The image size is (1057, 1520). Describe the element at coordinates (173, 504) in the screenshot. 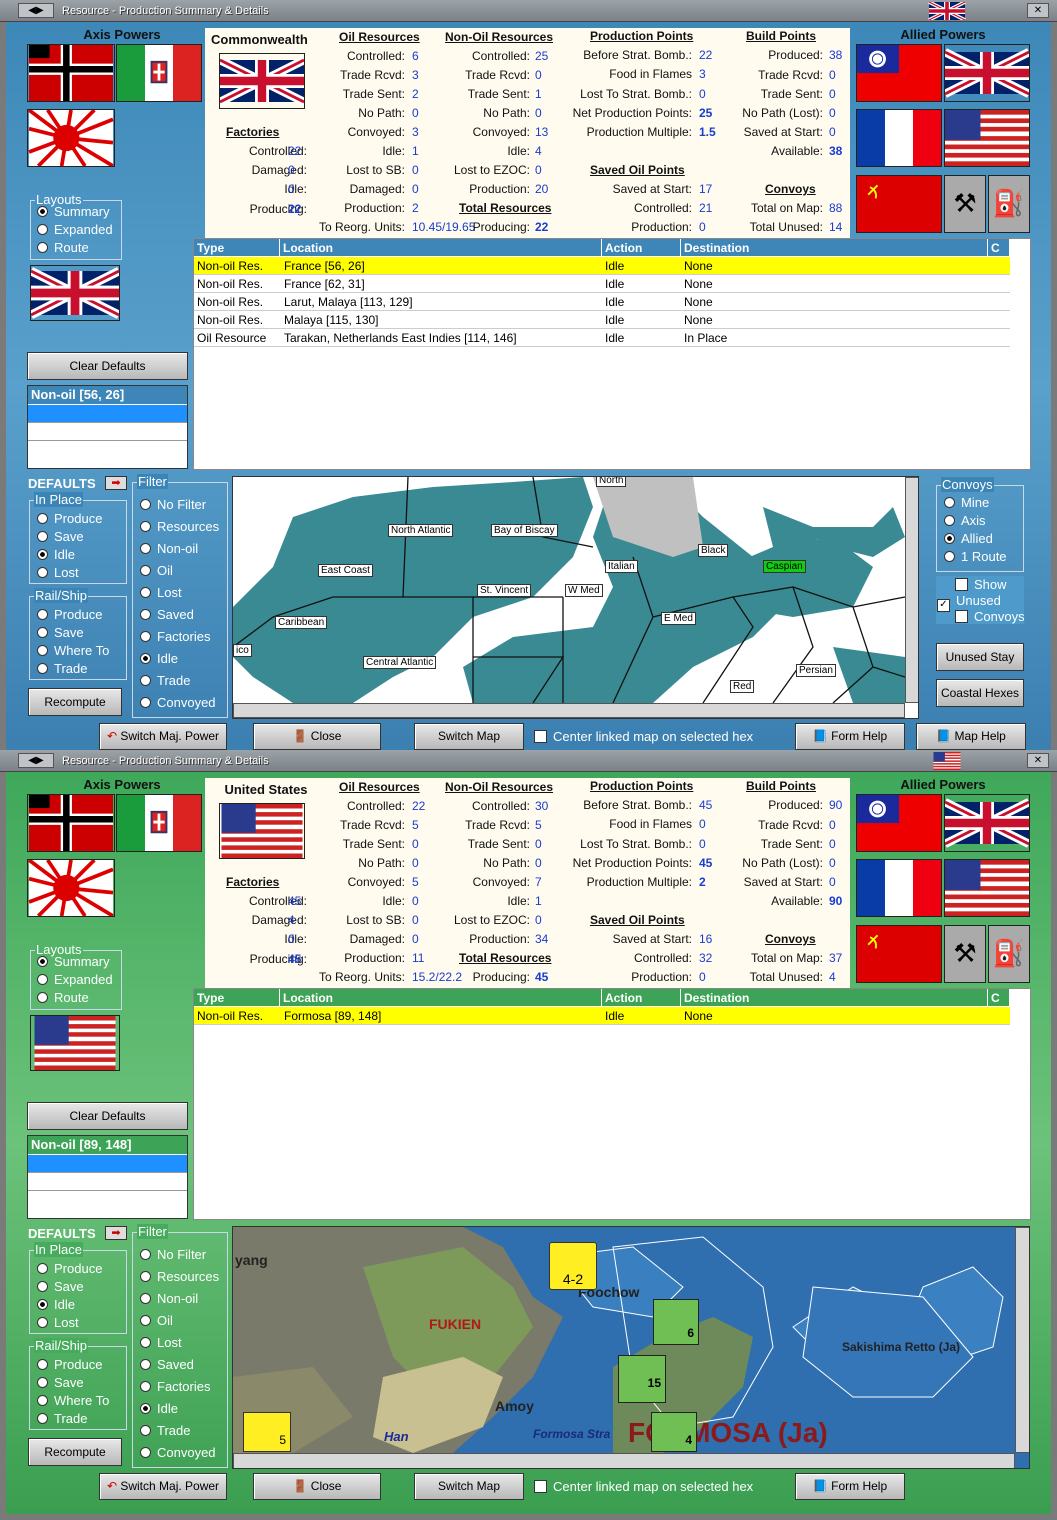

I see `filter-nofilter-radio: No Filter` at that location.